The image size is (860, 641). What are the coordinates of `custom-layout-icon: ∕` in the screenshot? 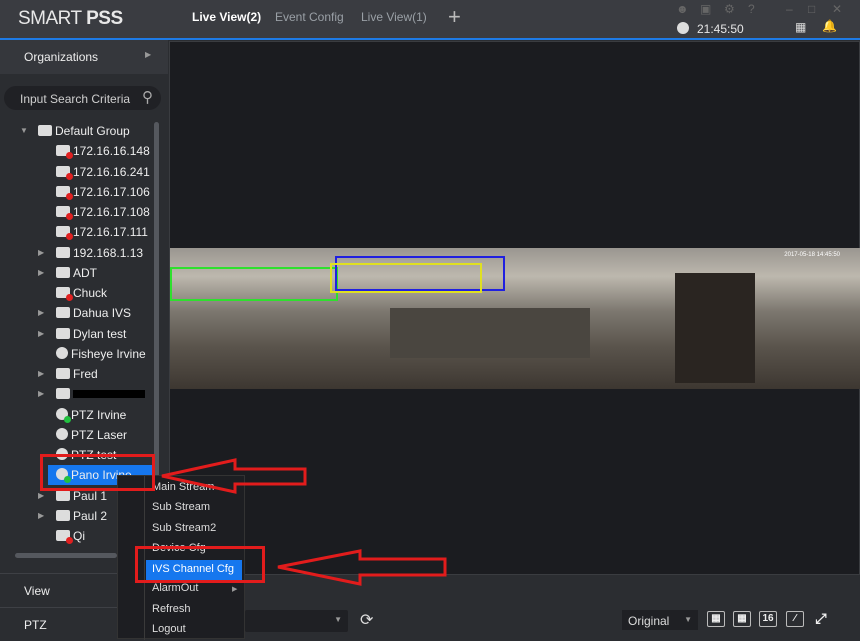 It's located at (795, 619).